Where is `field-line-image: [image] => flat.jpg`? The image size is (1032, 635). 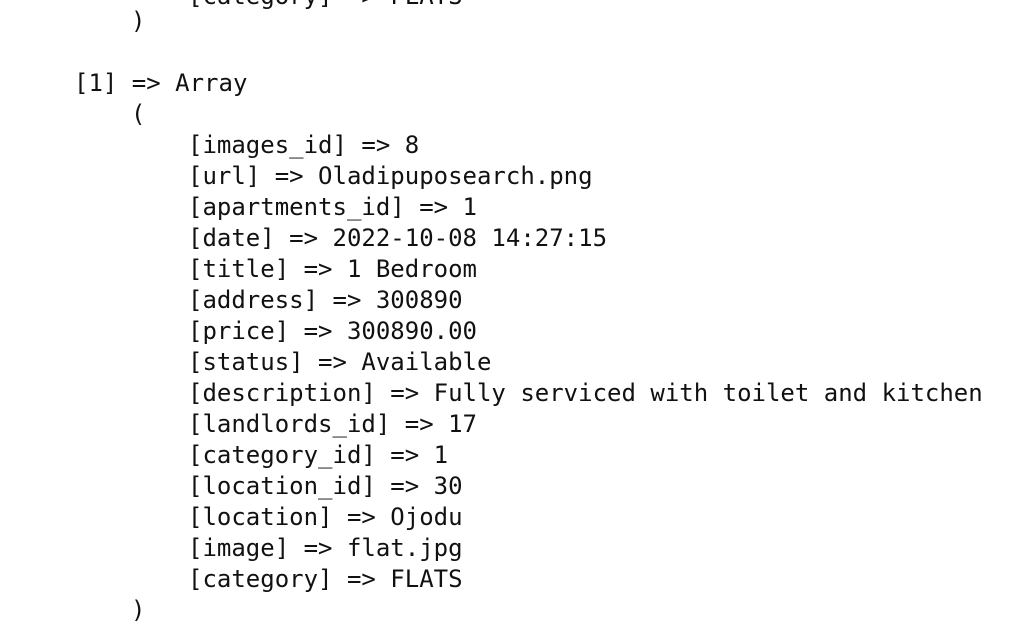
field-line-image: [image] => flat.jpg is located at coordinates (325, 548).